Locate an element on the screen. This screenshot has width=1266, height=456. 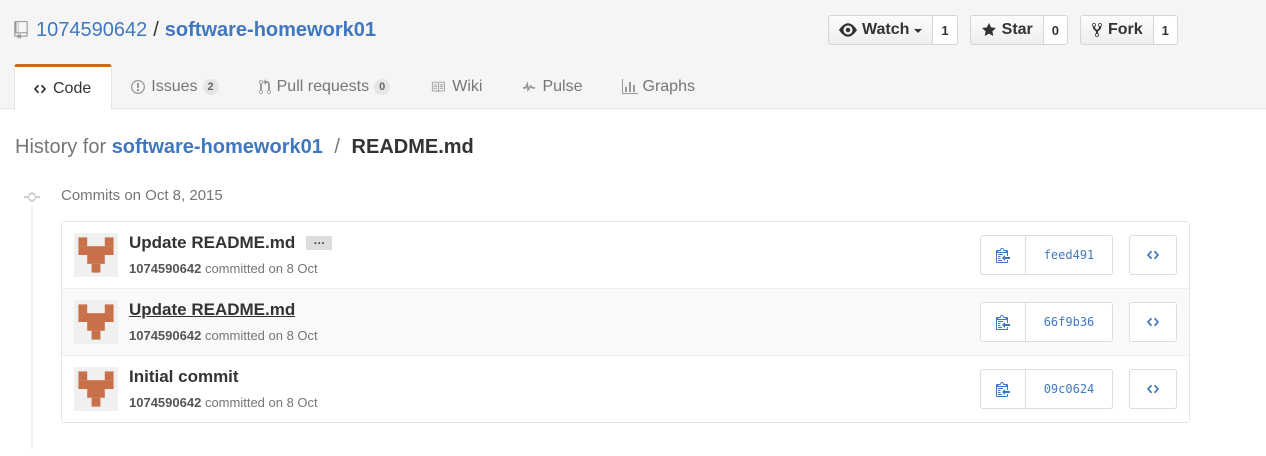
timeline-line is located at coordinates (32, 327).